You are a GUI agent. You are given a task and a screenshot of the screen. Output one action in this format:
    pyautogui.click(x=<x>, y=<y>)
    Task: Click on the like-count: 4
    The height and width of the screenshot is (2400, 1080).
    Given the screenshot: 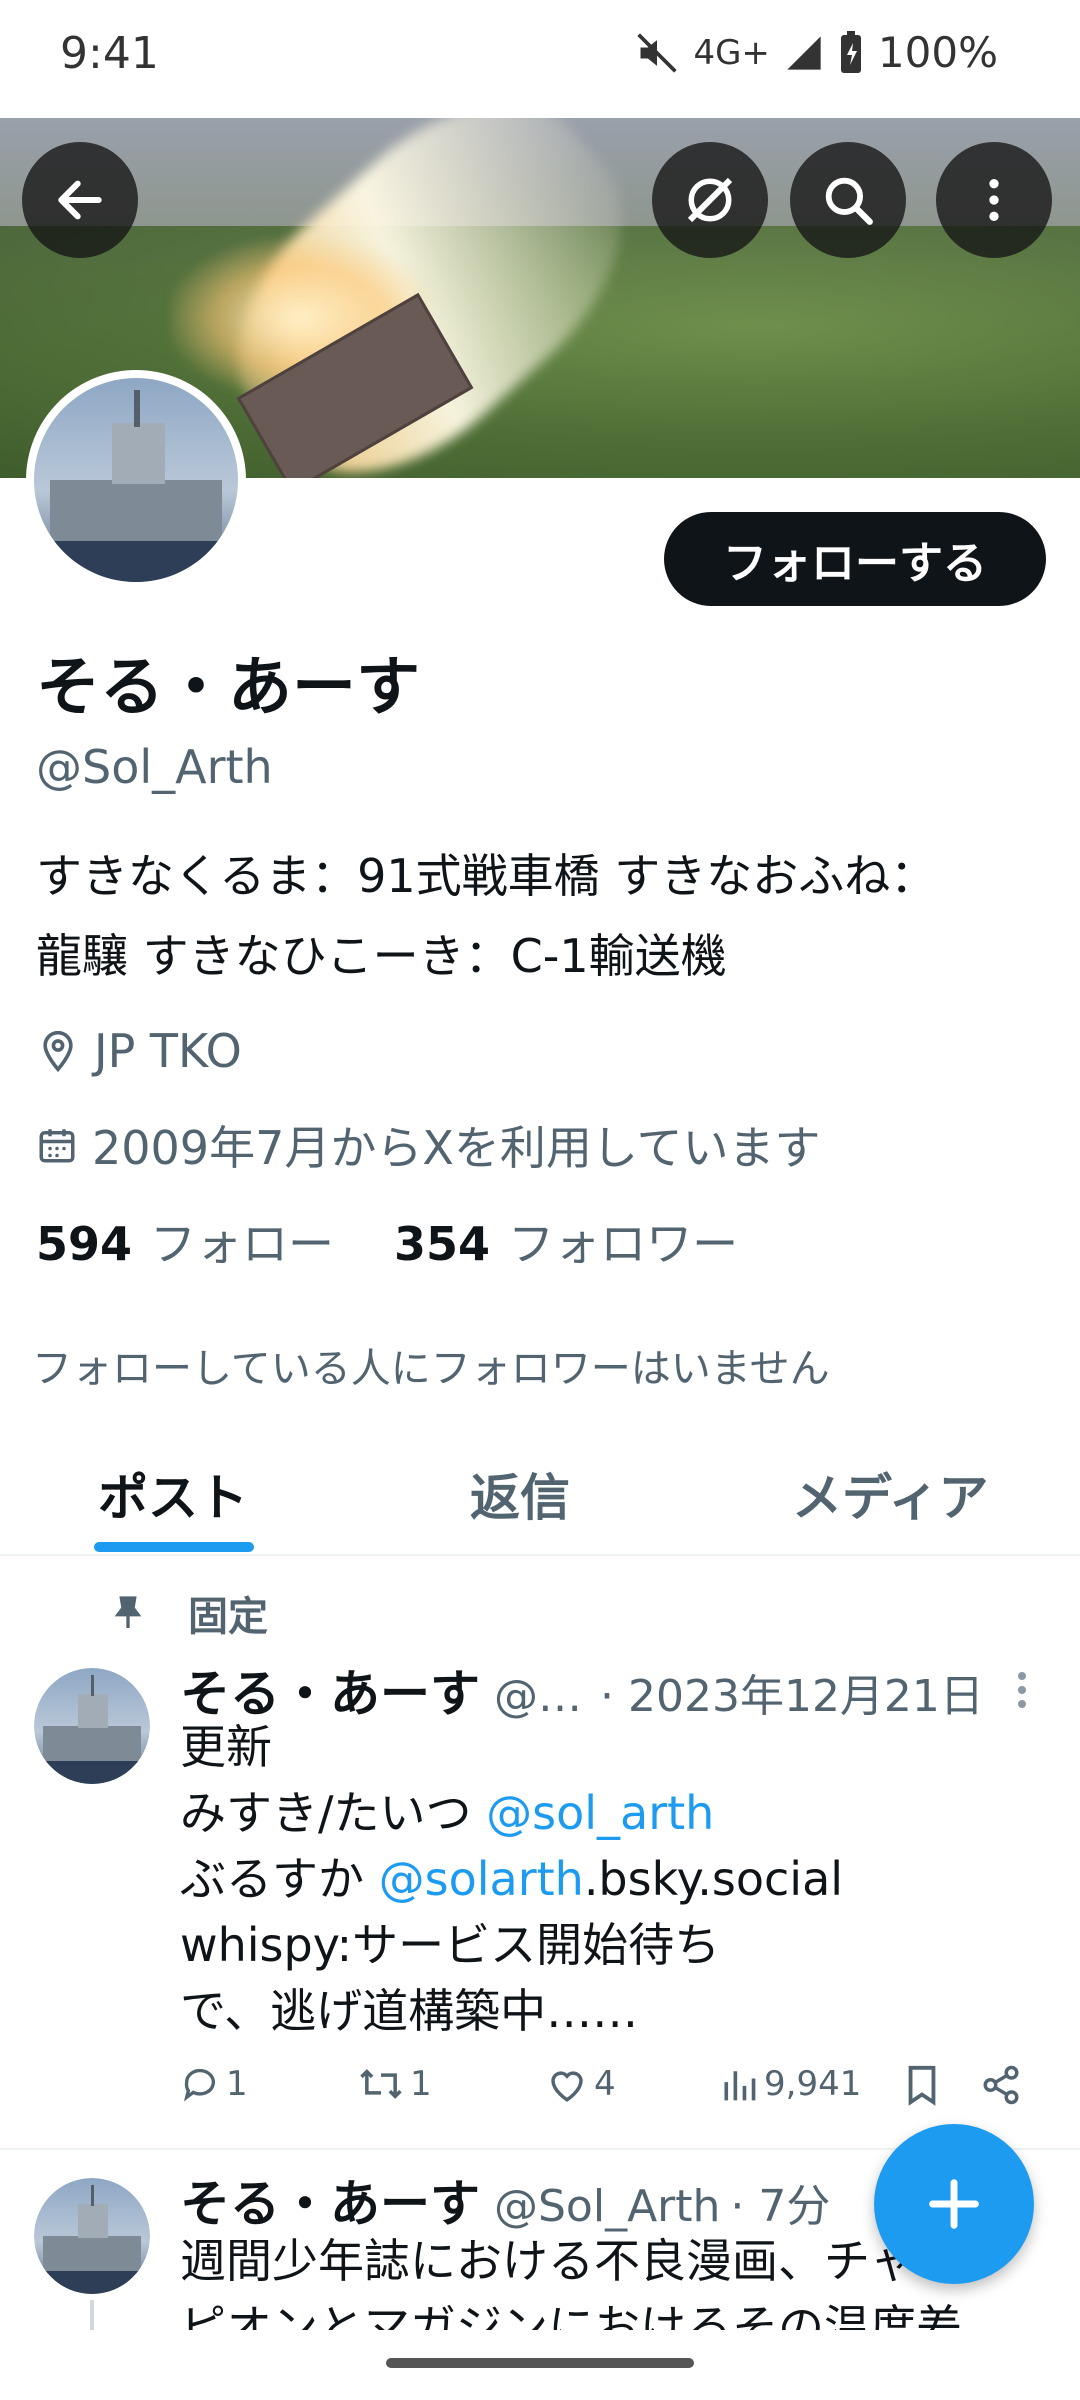 What is the action you would take?
    pyautogui.click(x=605, y=2084)
    